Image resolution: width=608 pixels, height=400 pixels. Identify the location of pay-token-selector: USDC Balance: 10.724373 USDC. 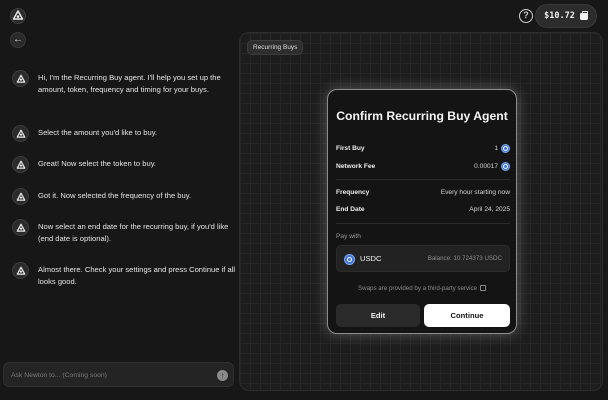
(423, 258).